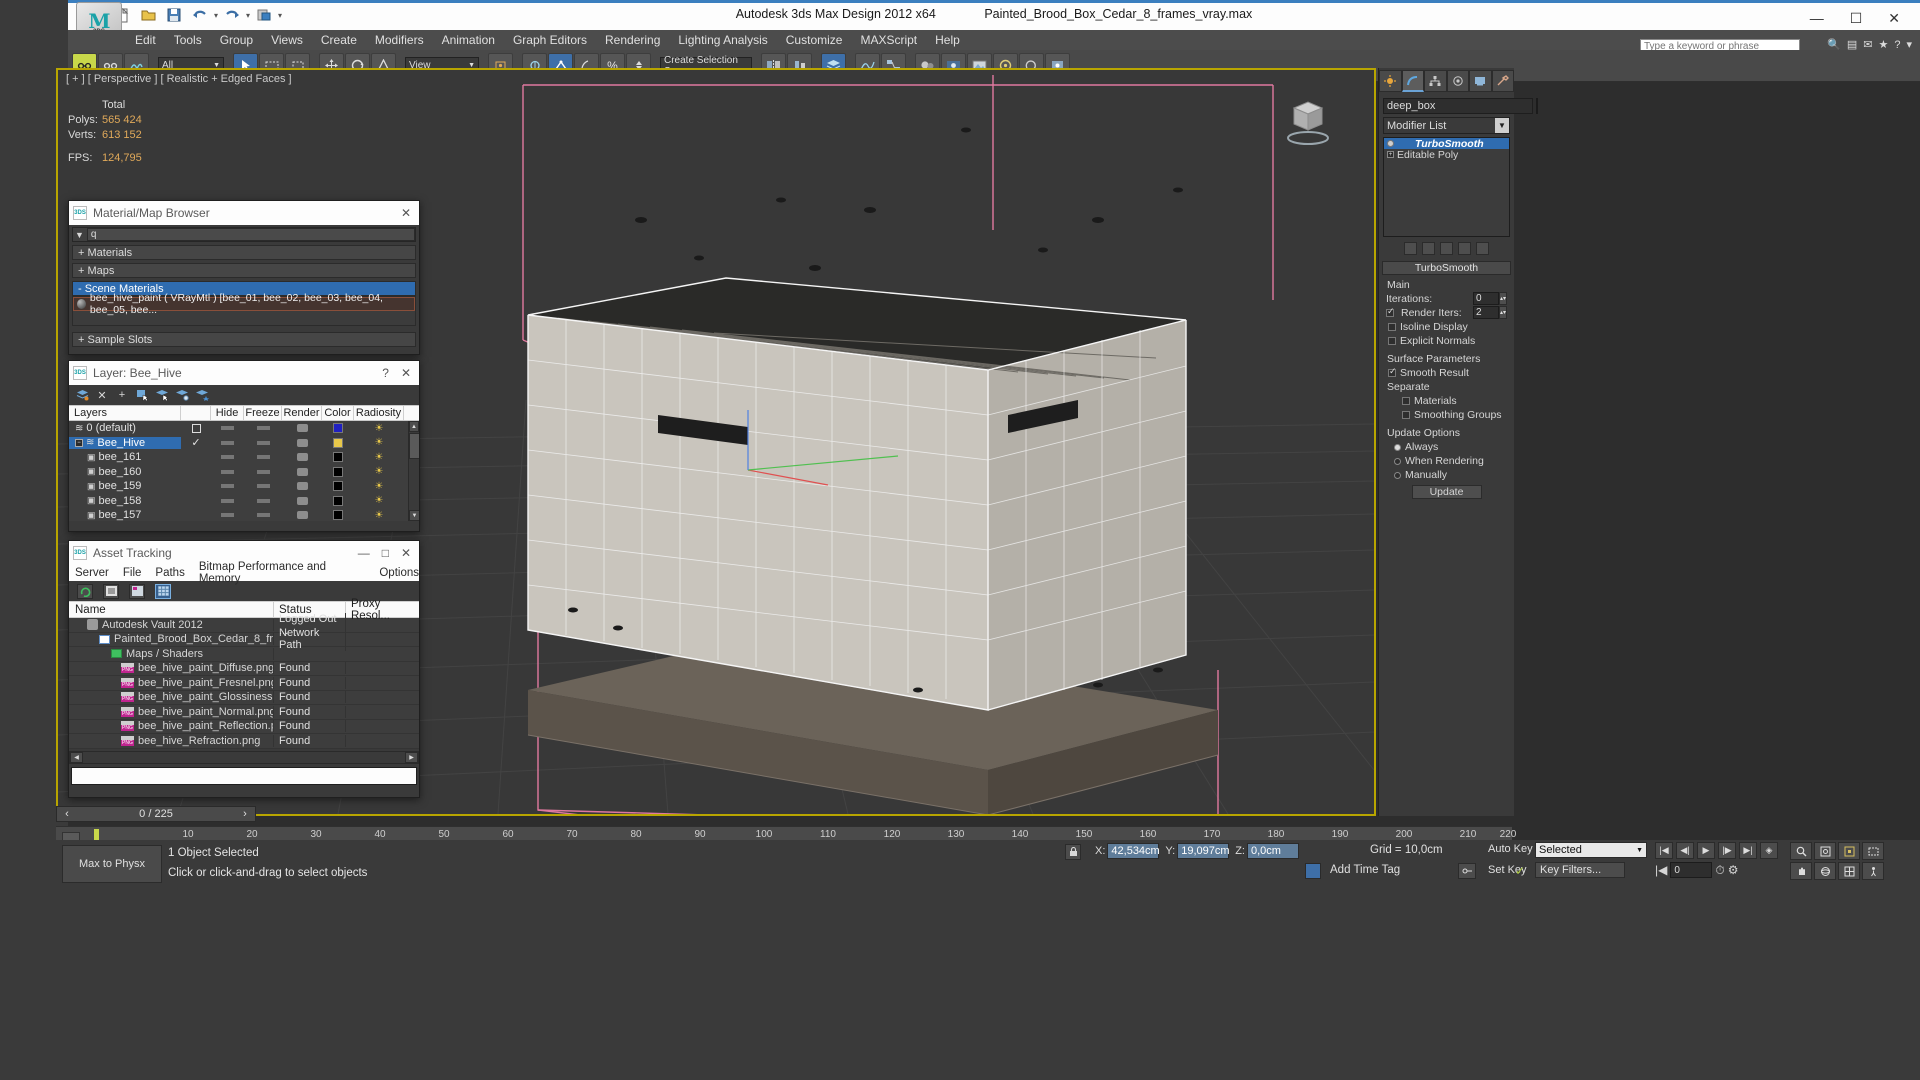 The width and height of the screenshot is (1920, 1080). Describe the element at coordinates (1873, 851) in the screenshot. I see `zoom-region-icon` at that location.